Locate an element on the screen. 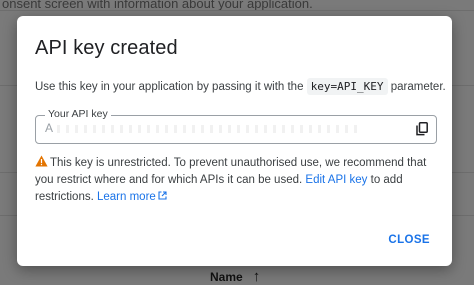  table-header-label: Name is located at coordinates (226, 276).